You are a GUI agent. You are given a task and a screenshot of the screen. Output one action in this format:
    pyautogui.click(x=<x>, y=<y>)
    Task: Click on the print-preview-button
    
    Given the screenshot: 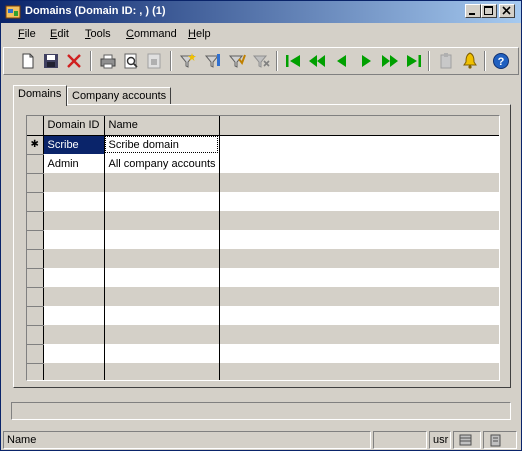 What is the action you would take?
    pyautogui.click(x=131, y=61)
    